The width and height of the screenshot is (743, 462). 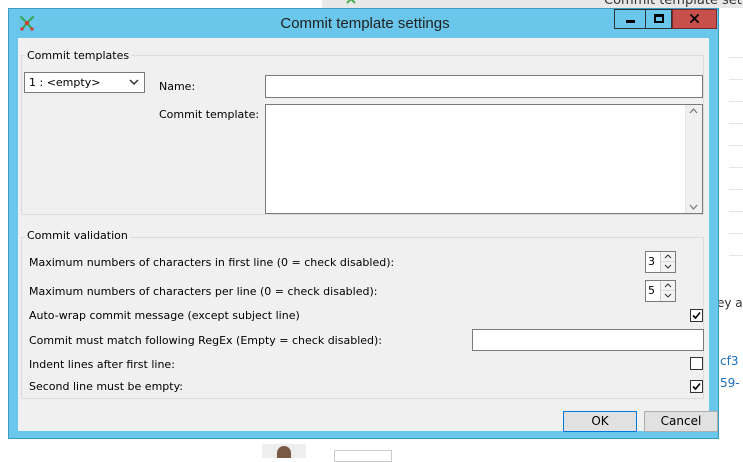 What do you see at coordinates (177, 86) in the screenshot?
I see `name-label: Name:` at bounding box center [177, 86].